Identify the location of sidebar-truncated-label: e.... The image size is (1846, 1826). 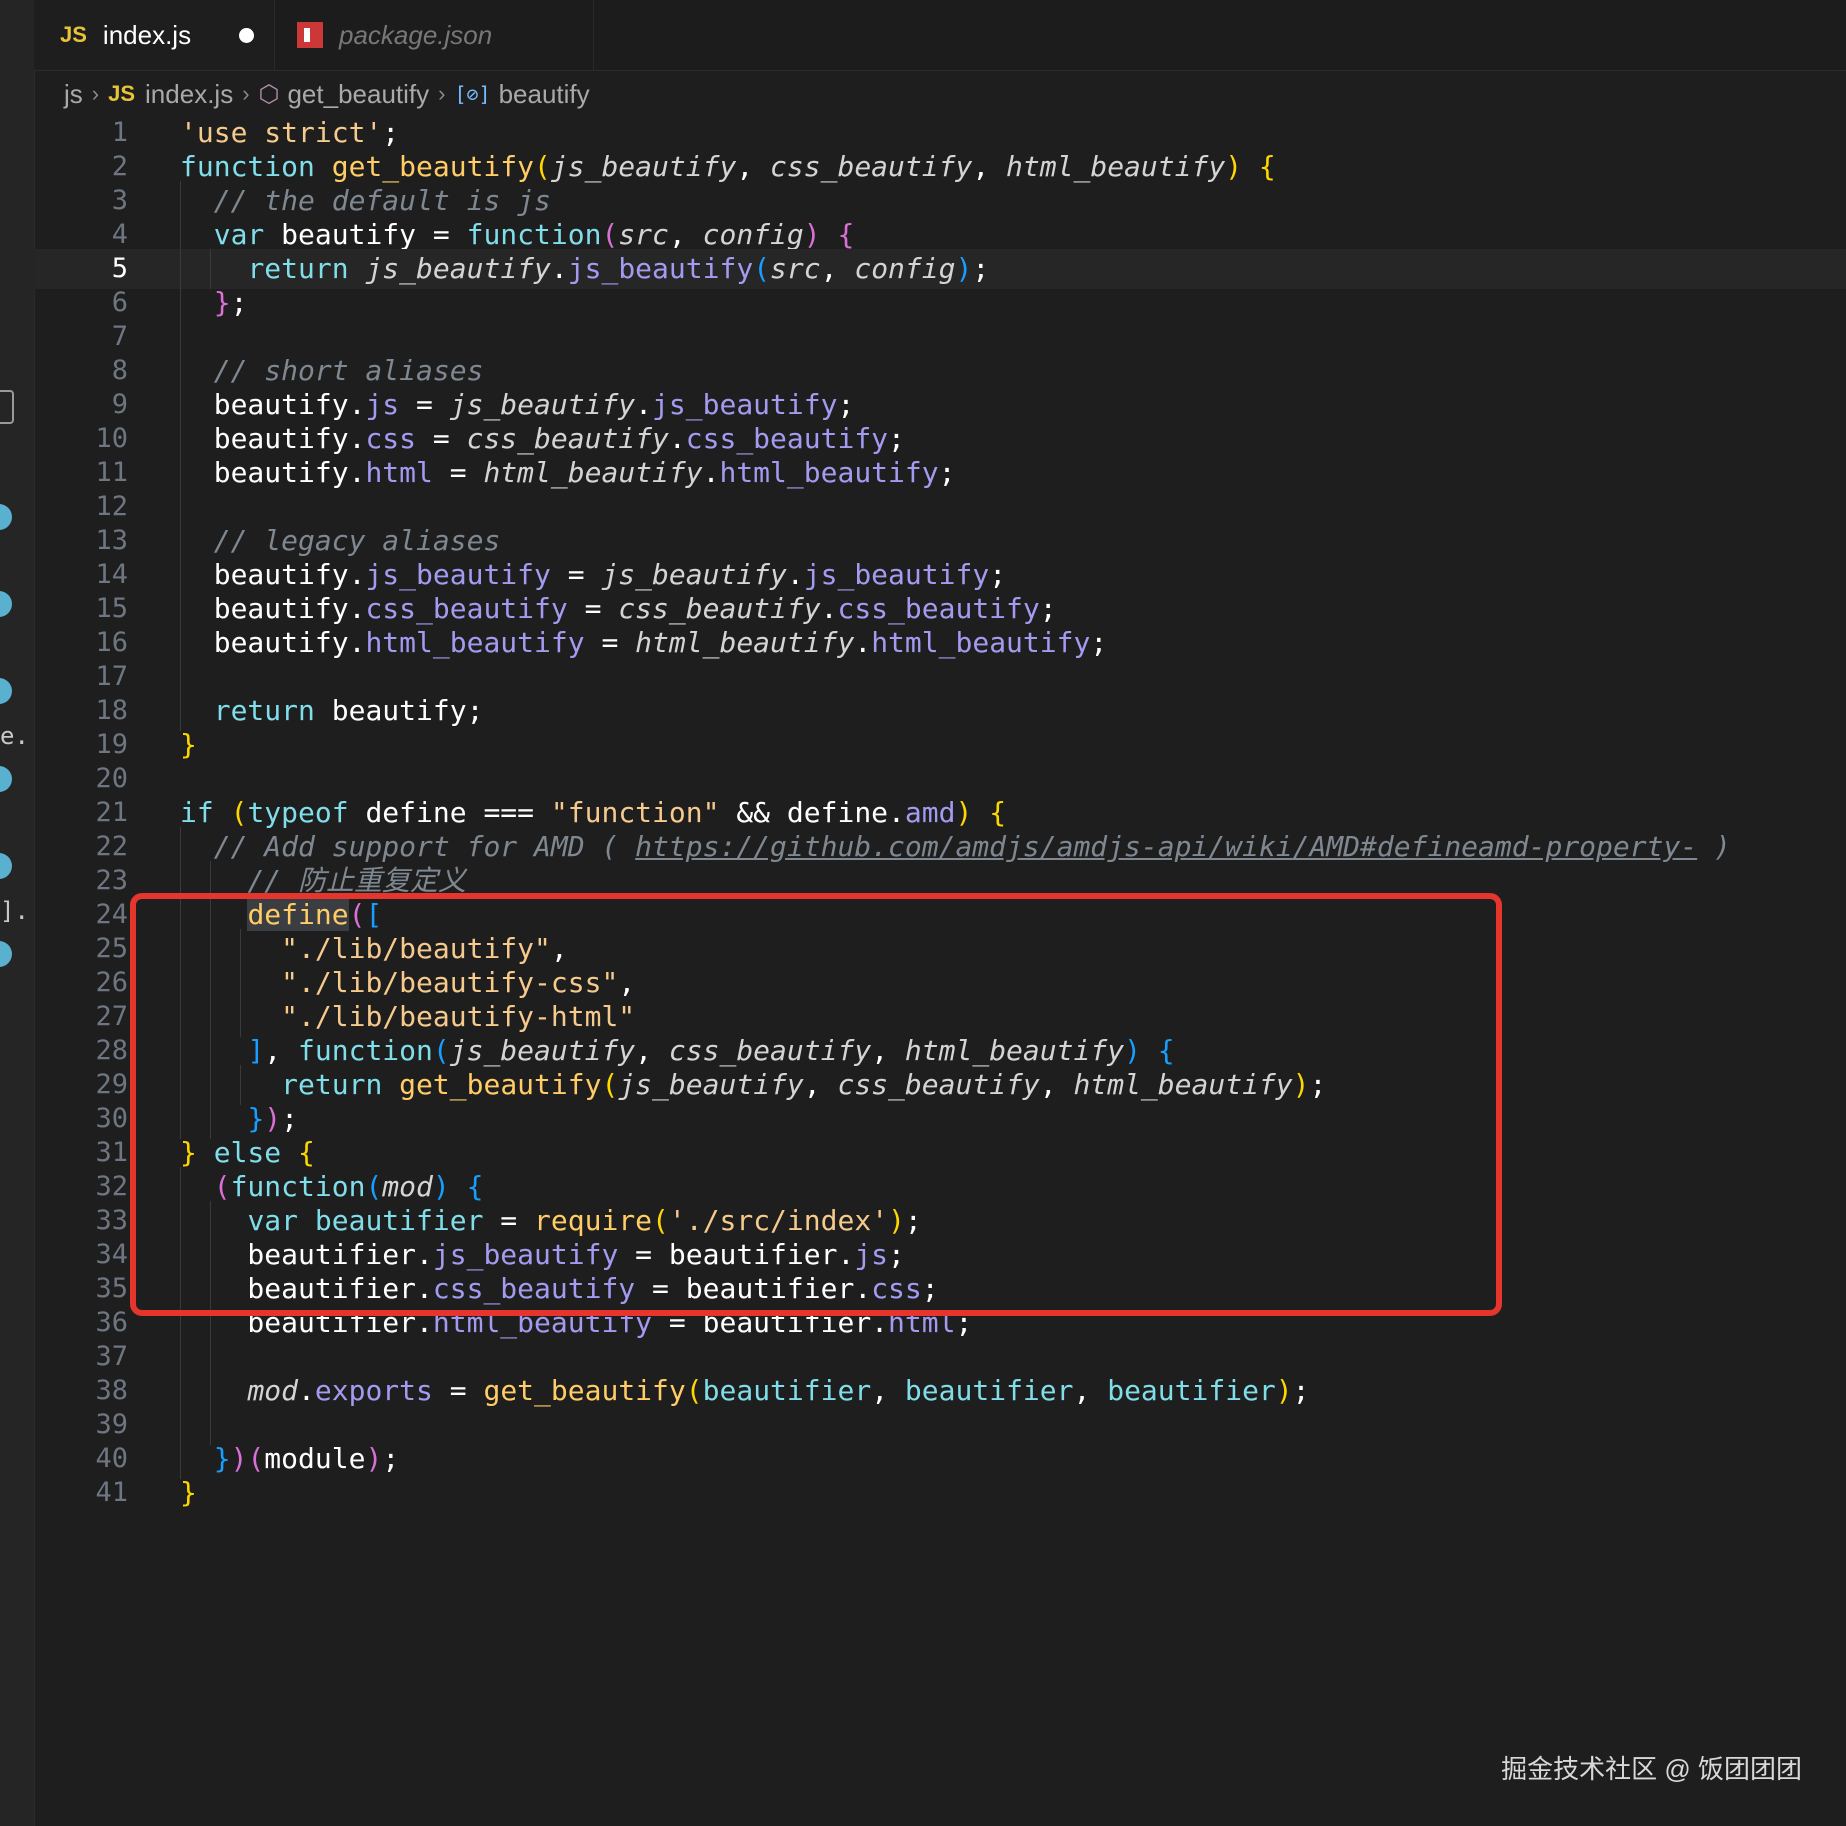
(17, 736).